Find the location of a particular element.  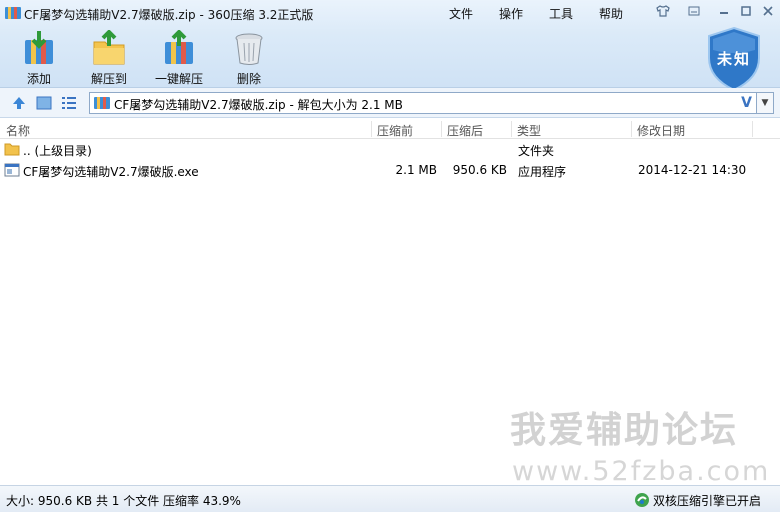

add-button: 添加 is located at coordinates (39, 58).